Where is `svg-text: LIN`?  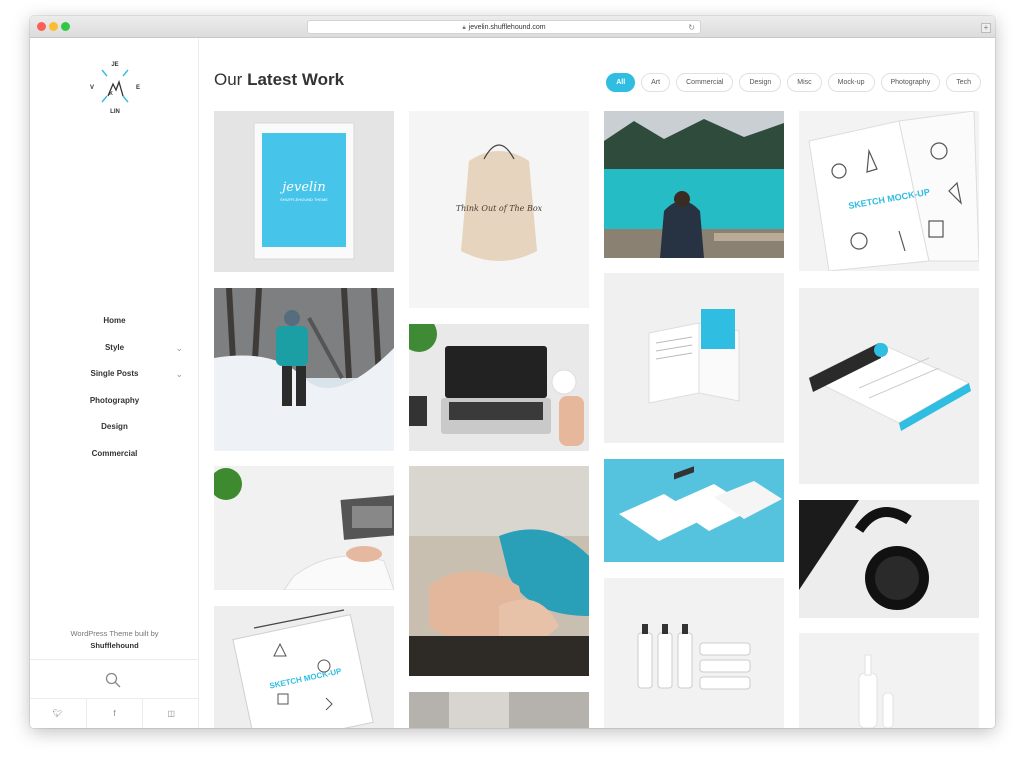 svg-text: LIN is located at coordinates (115, 112).